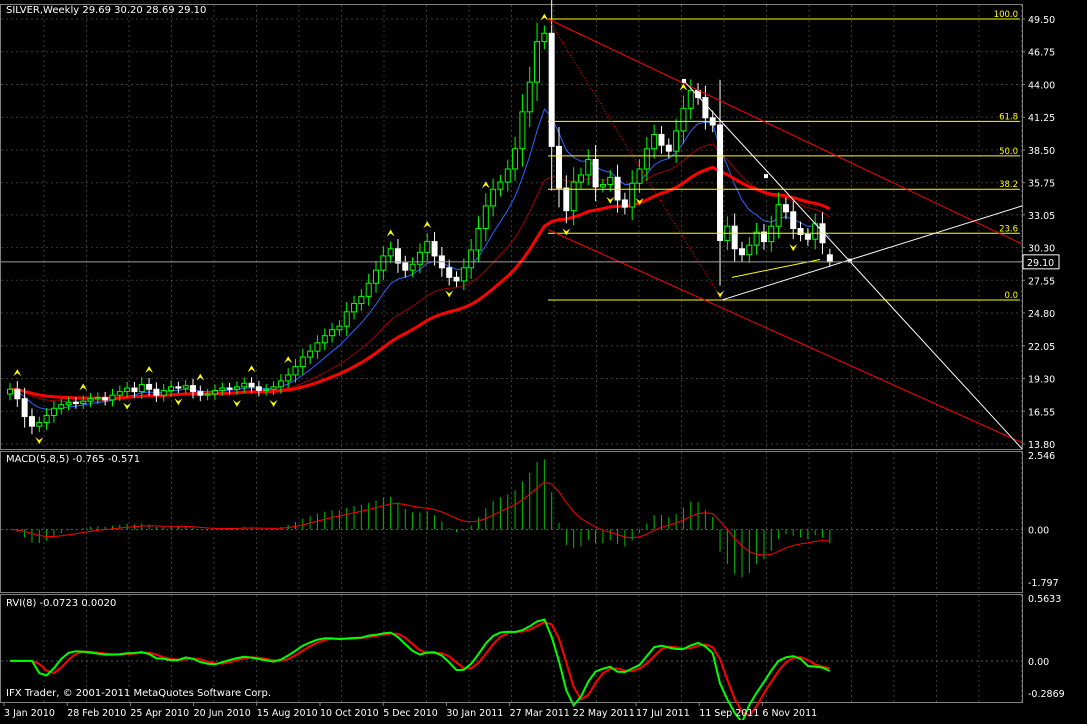  Describe the element at coordinates (1038, 530) in the screenshot. I see `macd-y-tick-label: 0.00` at that location.